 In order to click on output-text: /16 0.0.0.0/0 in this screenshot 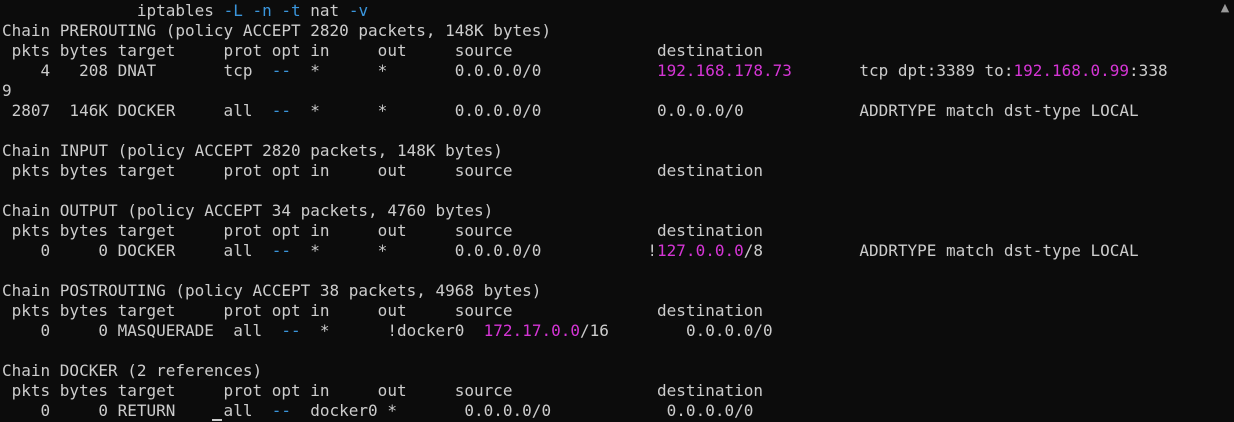, I will do `click(676, 330)`.